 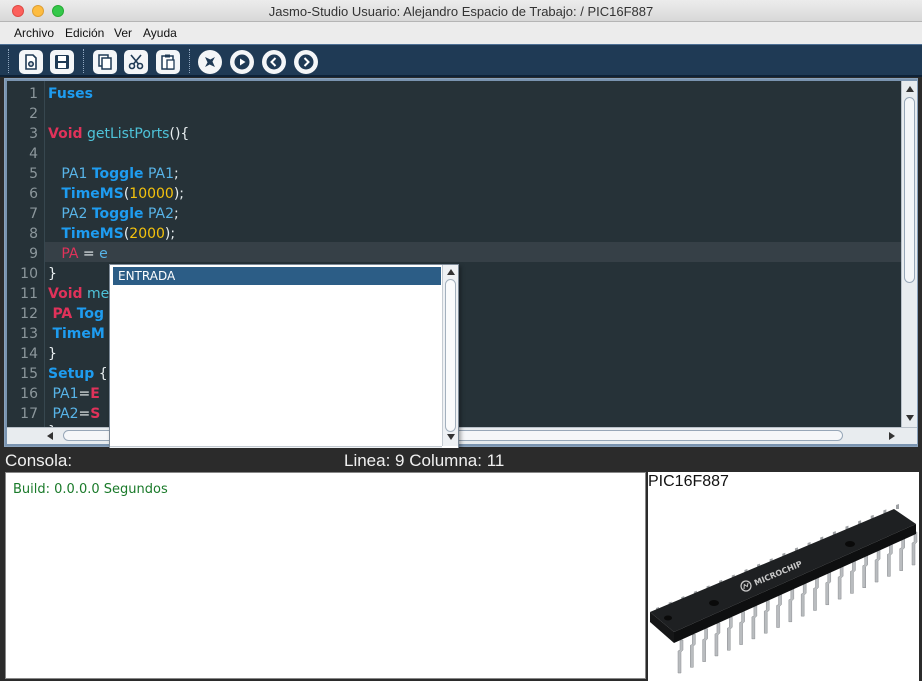 What do you see at coordinates (74, 414) in the screenshot?
I see `code-line-17: PA2=S` at bounding box center [74, 414].